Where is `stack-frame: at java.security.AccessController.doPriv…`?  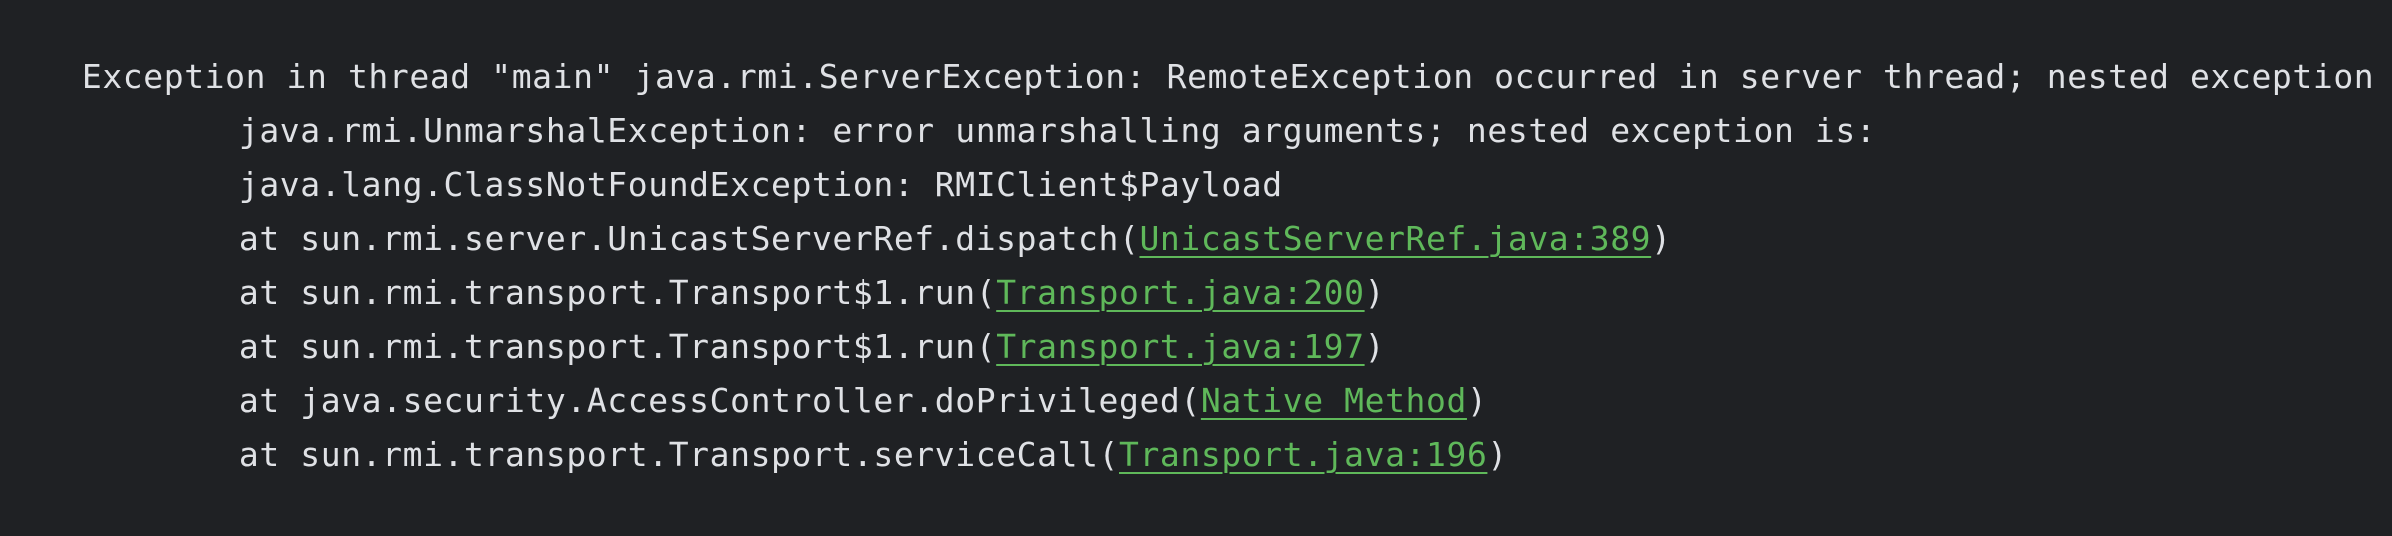
stack-frame: at java.security.AccessController.doPriv… is located at coordinates (822, 370).